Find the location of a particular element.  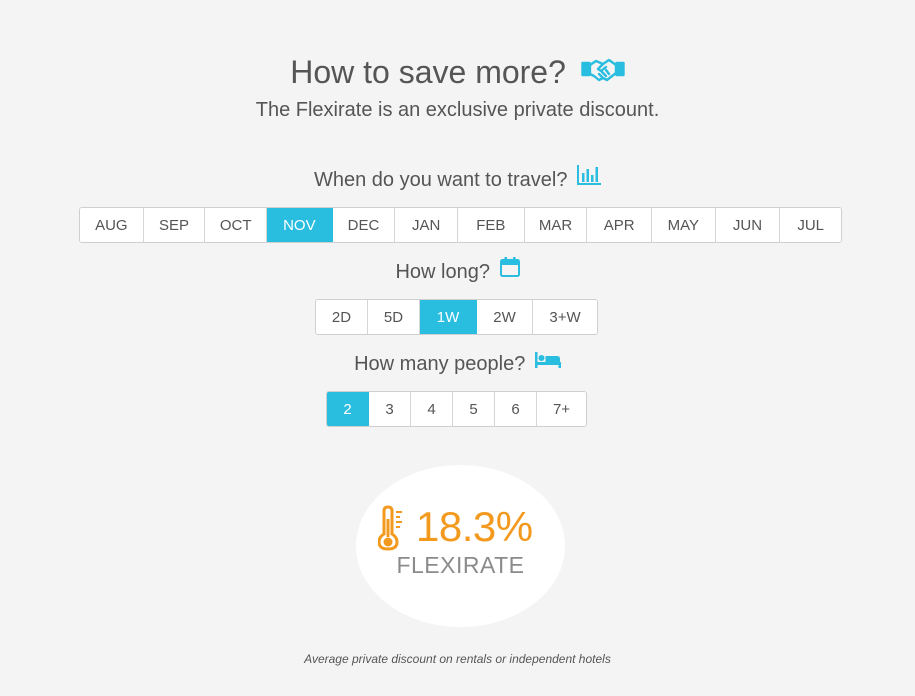

people-question: How many people? is located at coordinates (457, 364).